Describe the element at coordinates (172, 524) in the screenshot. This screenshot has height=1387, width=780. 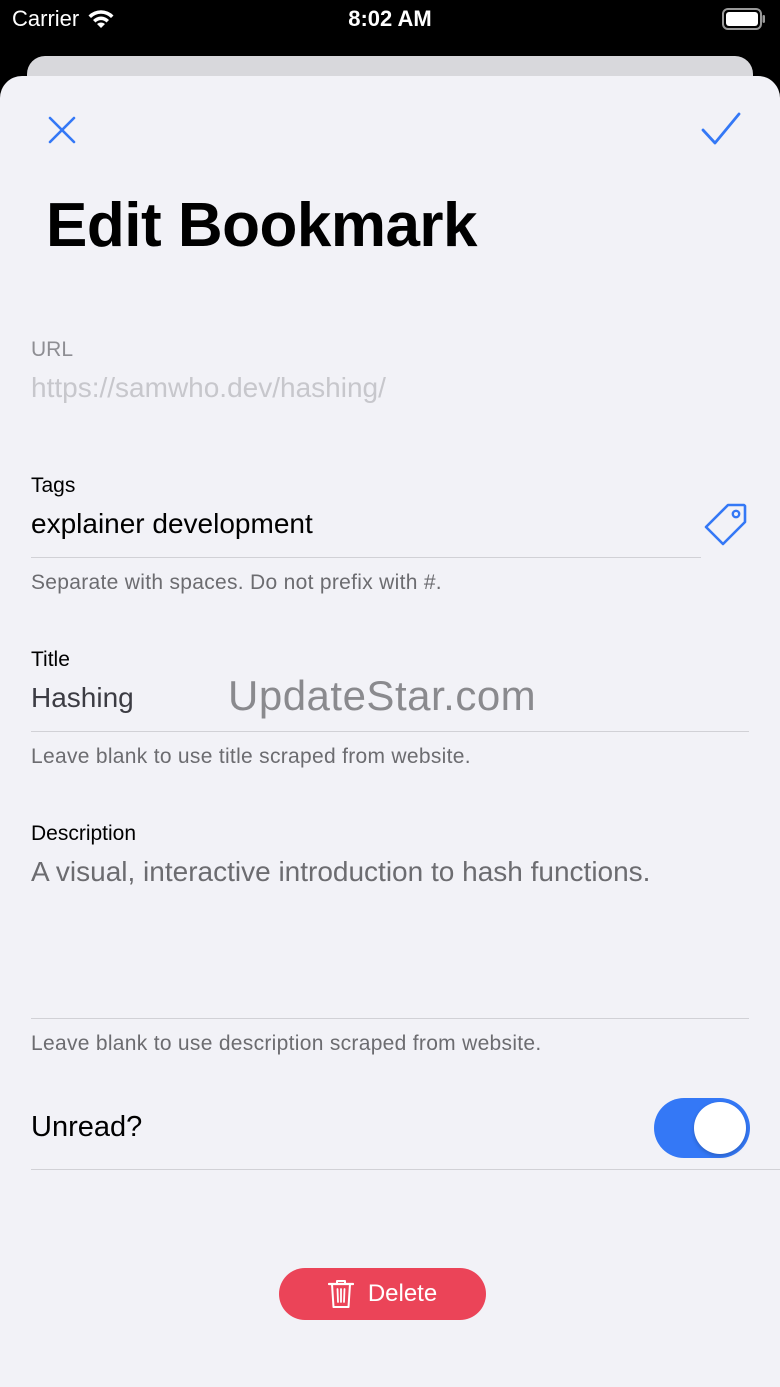
I see `tags-input: explainer development` at that location.